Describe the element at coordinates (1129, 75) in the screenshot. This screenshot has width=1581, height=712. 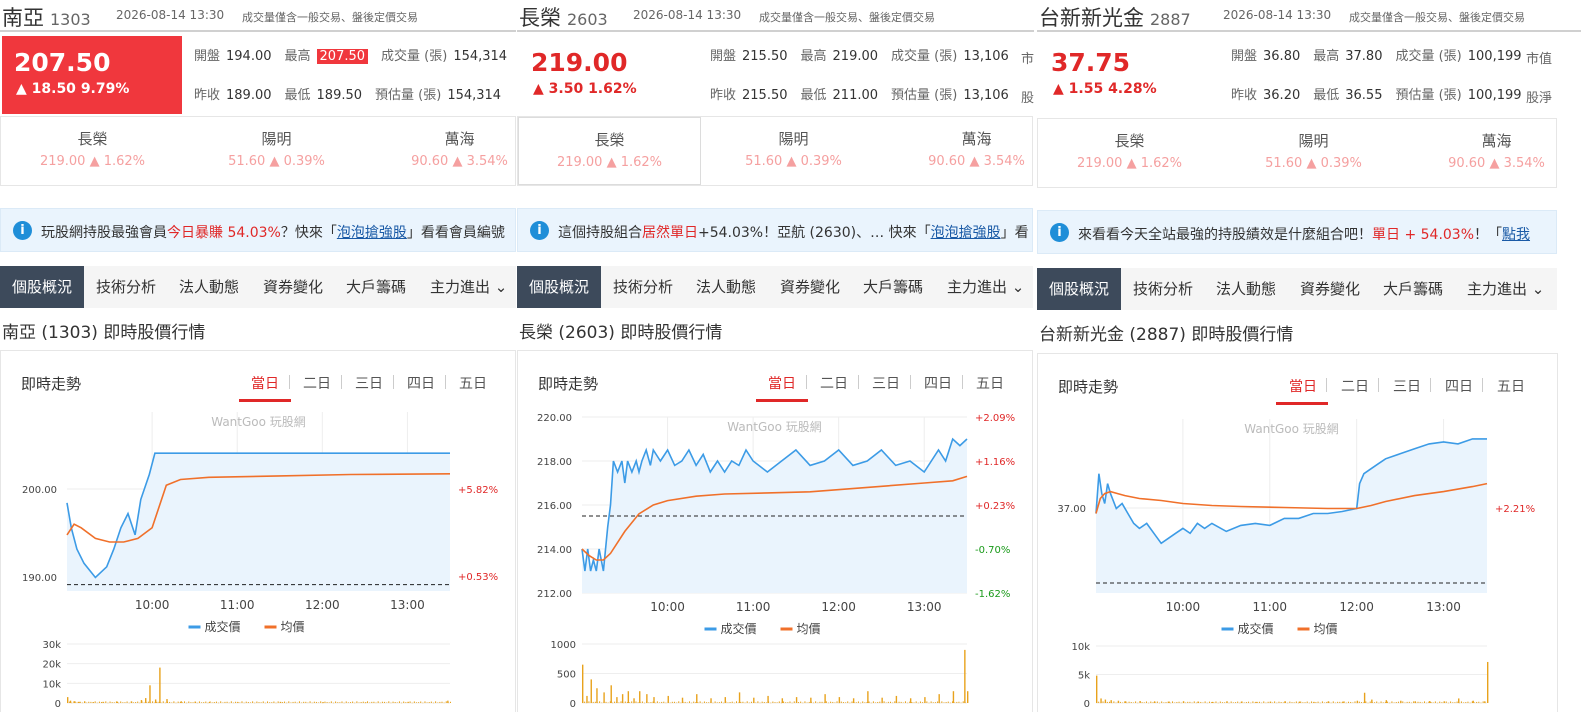
I see `price-box: 37.75 ▲ 1.55 4.28%` at that location.